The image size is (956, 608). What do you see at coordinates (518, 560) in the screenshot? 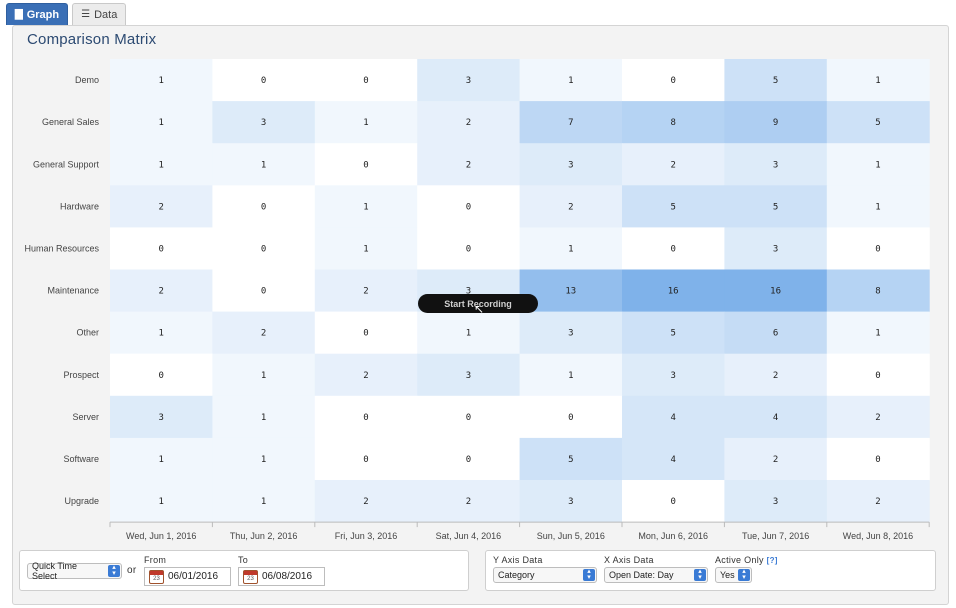
I see `y-axis-label: Y Axis Data` at bounding box center [518, 560].